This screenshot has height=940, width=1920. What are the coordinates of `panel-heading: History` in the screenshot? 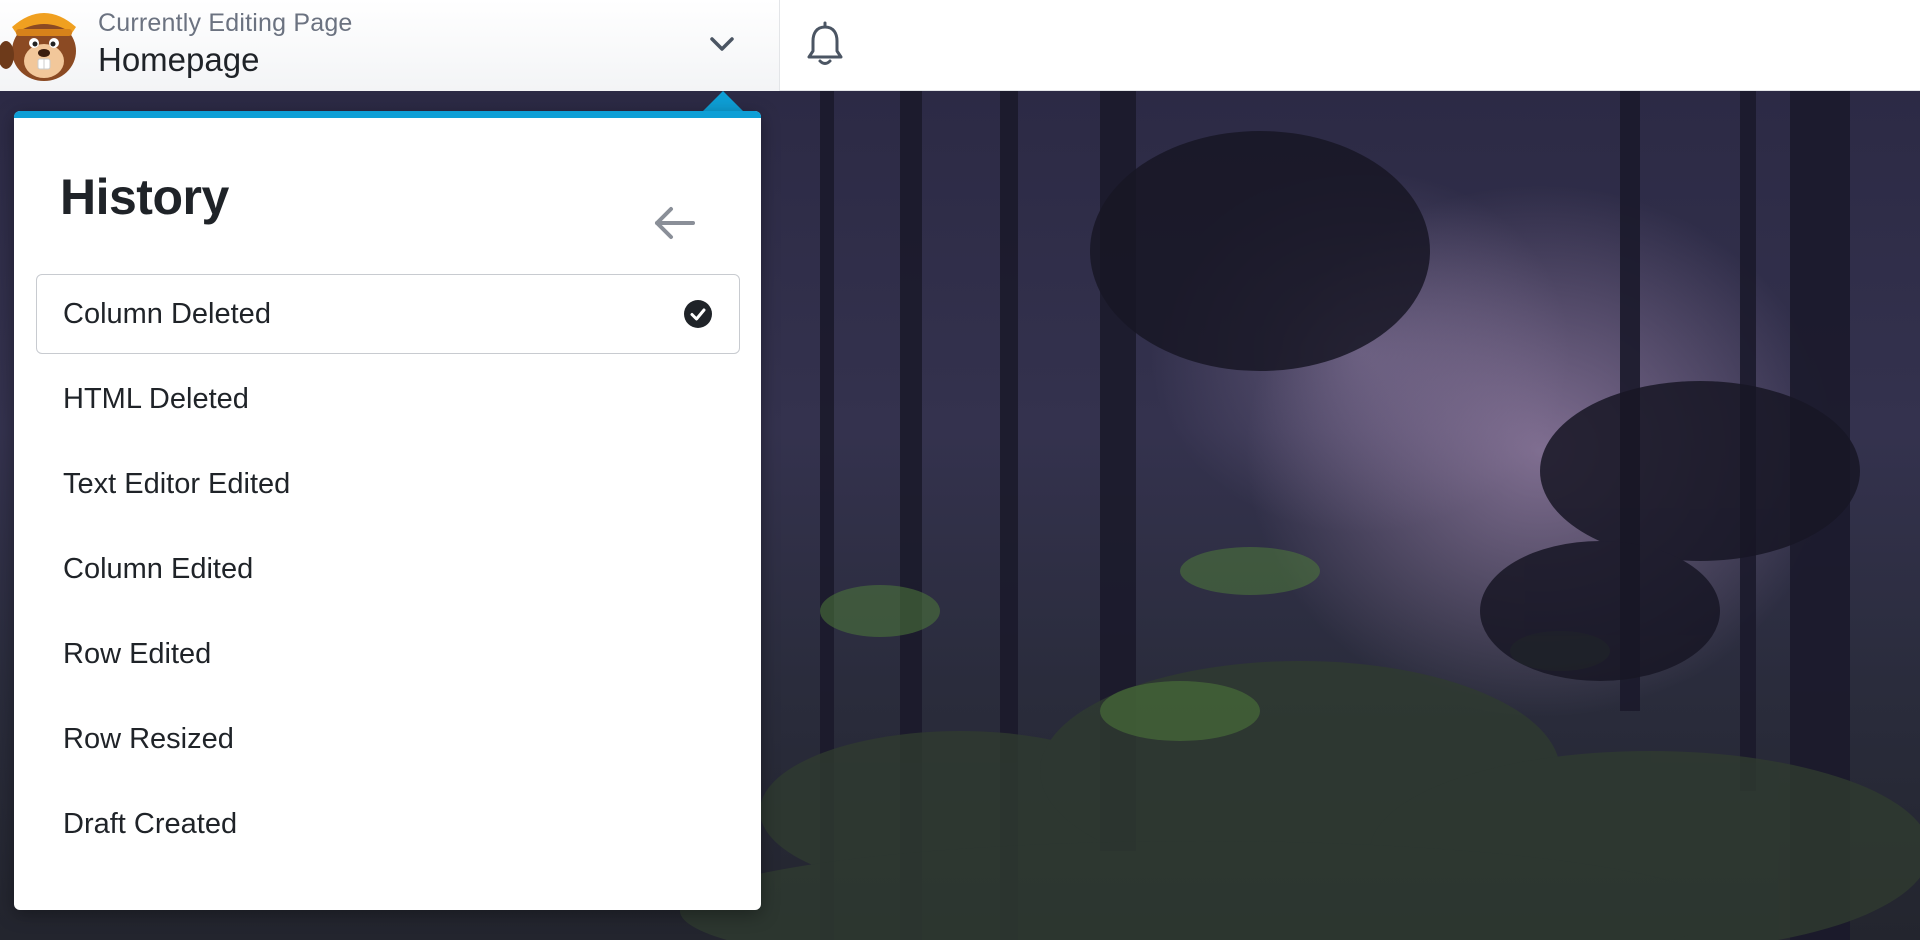 It's located at (144, 197).